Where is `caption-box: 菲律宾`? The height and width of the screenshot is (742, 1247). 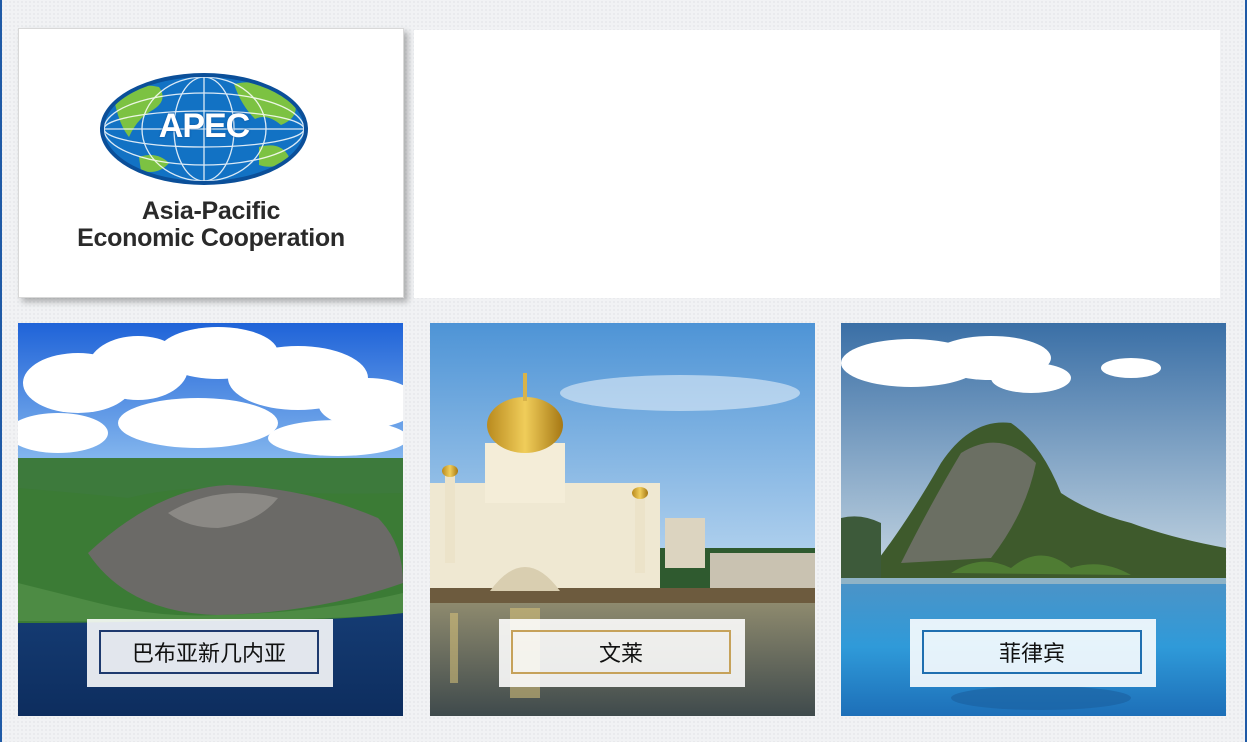 caption-box: 菲律宾 is located at coordinates (1033, 653).